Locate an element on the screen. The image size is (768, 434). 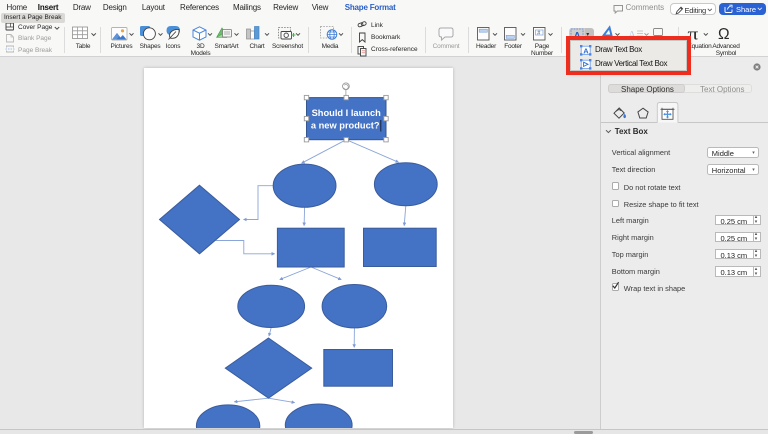
svg-text: a new product? is located at coordinates (345, 125).